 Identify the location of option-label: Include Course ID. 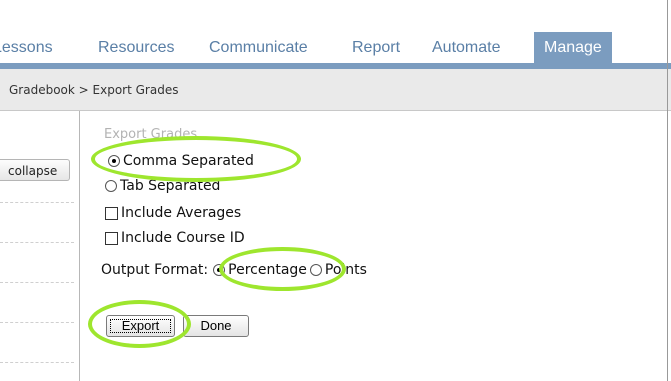
(183, 238).